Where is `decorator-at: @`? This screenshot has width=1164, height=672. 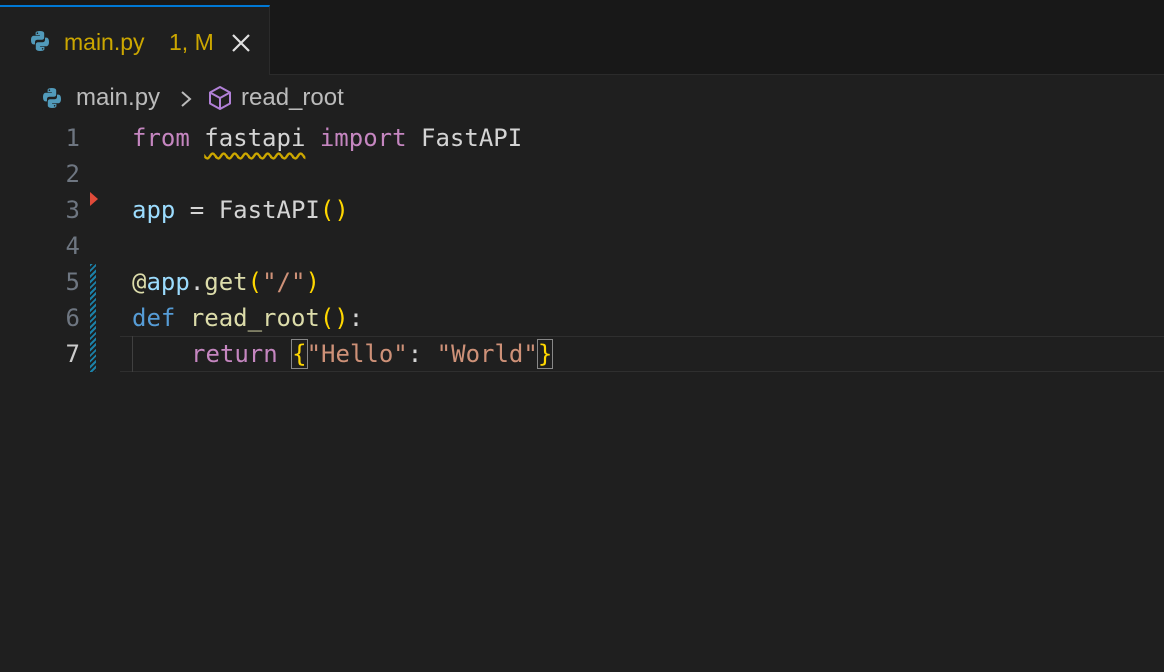
decorator-at: @ is located at coordinates (139, 282).